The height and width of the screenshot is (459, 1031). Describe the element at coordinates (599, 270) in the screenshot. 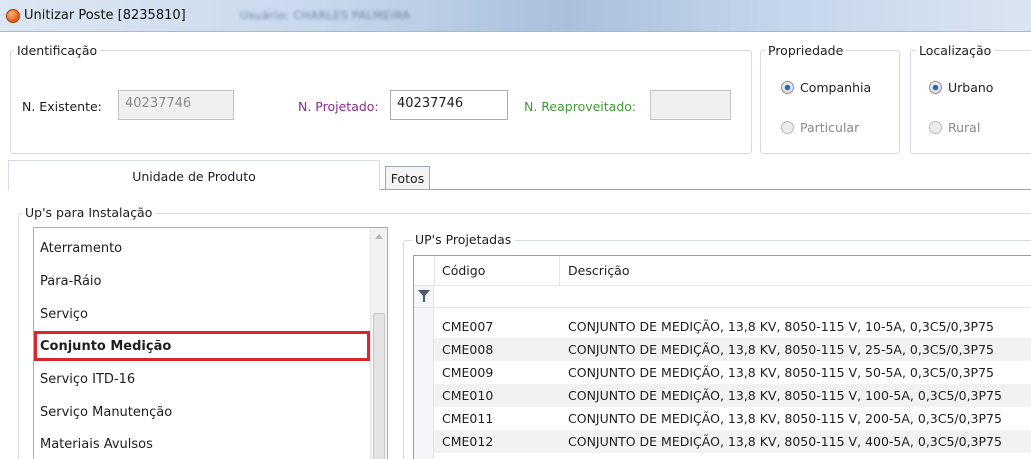

I see `column-header-descricao: Descrição` at that location.